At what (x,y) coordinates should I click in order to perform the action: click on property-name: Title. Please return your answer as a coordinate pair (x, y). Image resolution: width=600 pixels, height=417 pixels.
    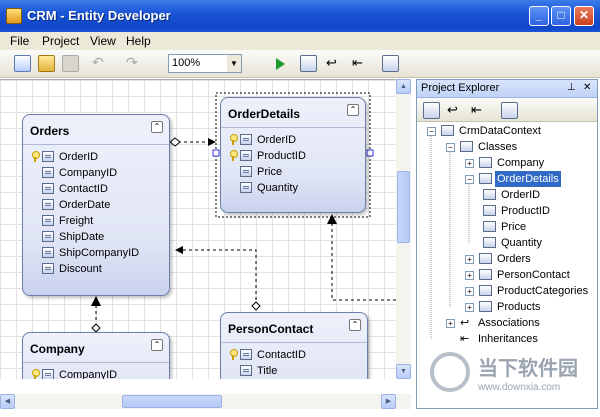
    Looking at the image, I should click on (267, 371).